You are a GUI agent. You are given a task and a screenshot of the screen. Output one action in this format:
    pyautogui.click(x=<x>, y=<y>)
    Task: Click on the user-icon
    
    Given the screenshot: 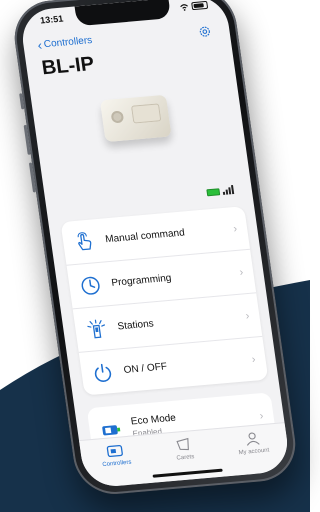 What is the action you would take?
    pyautogui.click(x=253, y=439)
    